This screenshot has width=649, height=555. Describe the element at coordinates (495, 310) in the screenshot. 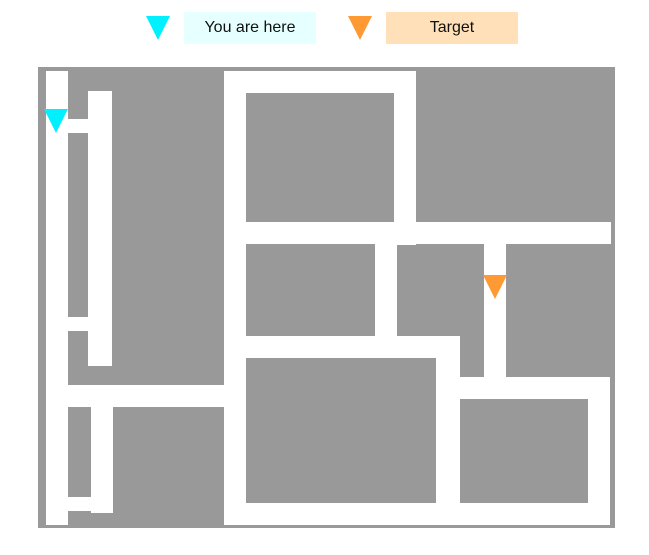

I see `path-target-vertical` at that location.